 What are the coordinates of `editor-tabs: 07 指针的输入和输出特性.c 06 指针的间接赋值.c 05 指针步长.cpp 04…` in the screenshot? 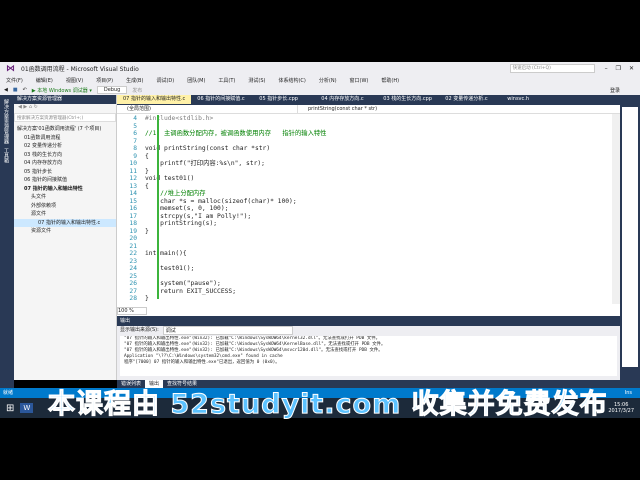 It's located at (368, 100).